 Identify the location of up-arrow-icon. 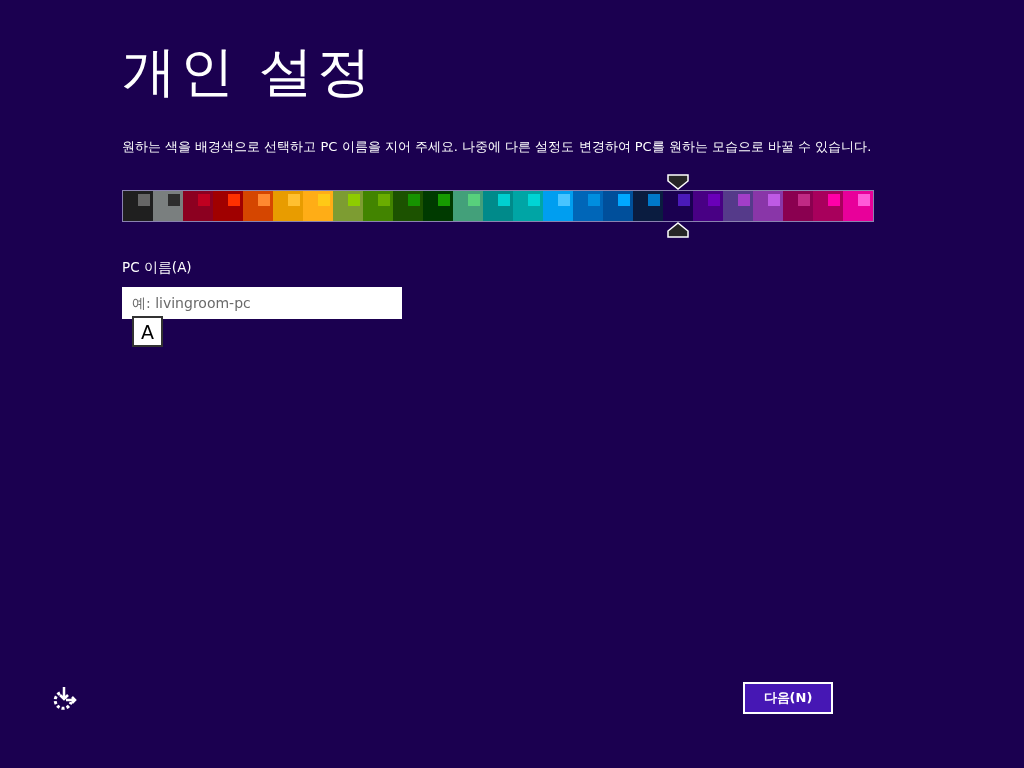
(678, 230).